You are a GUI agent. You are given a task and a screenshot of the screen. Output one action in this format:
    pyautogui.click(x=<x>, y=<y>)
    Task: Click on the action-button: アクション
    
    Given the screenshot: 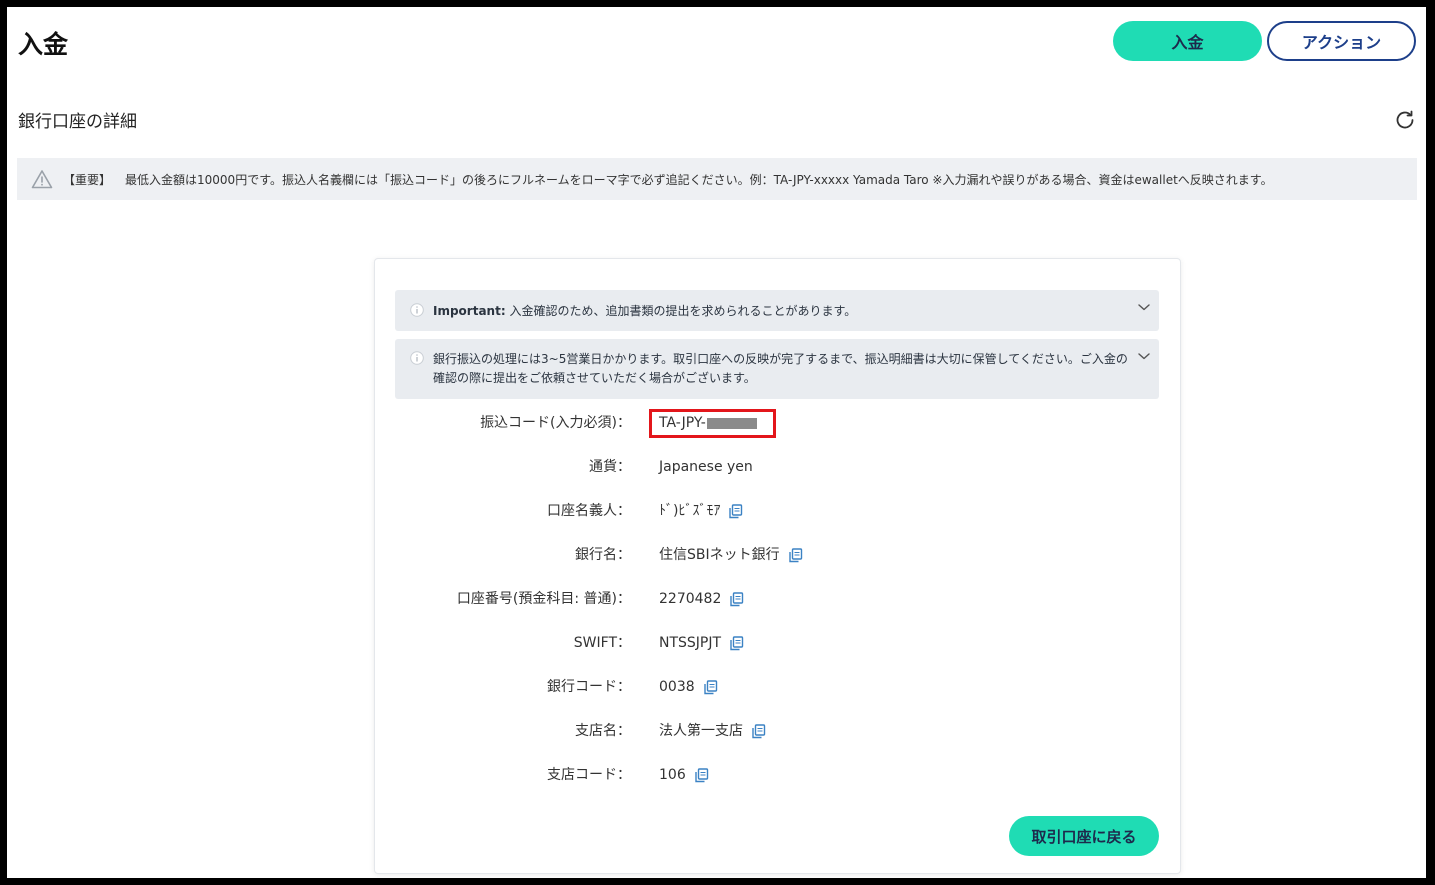 What is the action you would take?
    pyautogui.click(x=1341, y=41)
    